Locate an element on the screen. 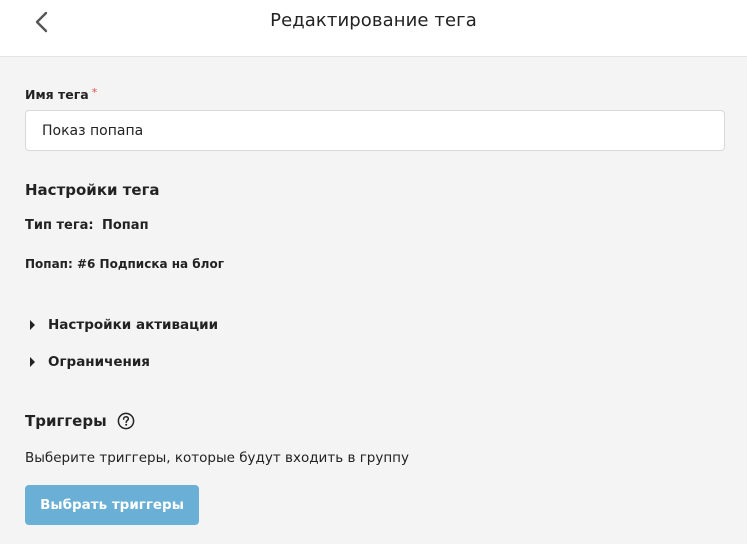 This screenshot has height=544, width=747. triggers-title: Триггеры is located at coordinates (66, 421).